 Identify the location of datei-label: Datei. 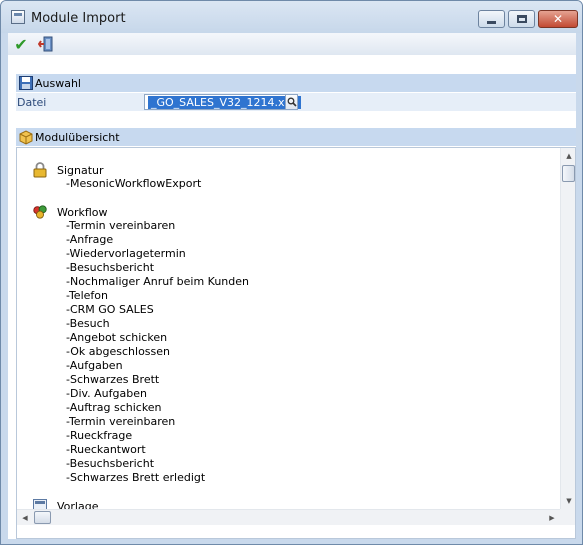
(32, 102).